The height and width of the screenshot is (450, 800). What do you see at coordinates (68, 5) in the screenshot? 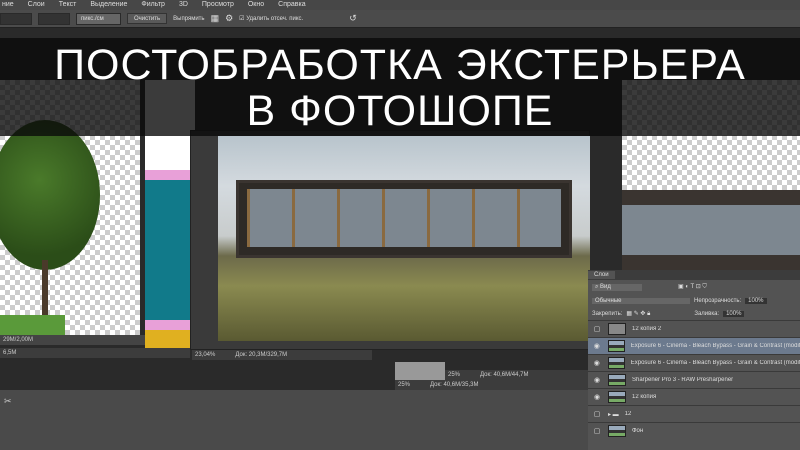
I see `menu-item-type: Текст` at bounding box center [68, 5].